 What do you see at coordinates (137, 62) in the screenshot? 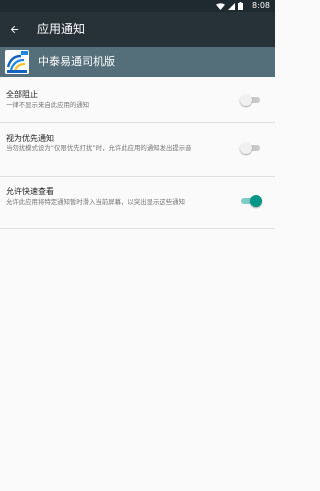
I see `app-header: 中泰易通司机版` at bounding box center [137, 62].